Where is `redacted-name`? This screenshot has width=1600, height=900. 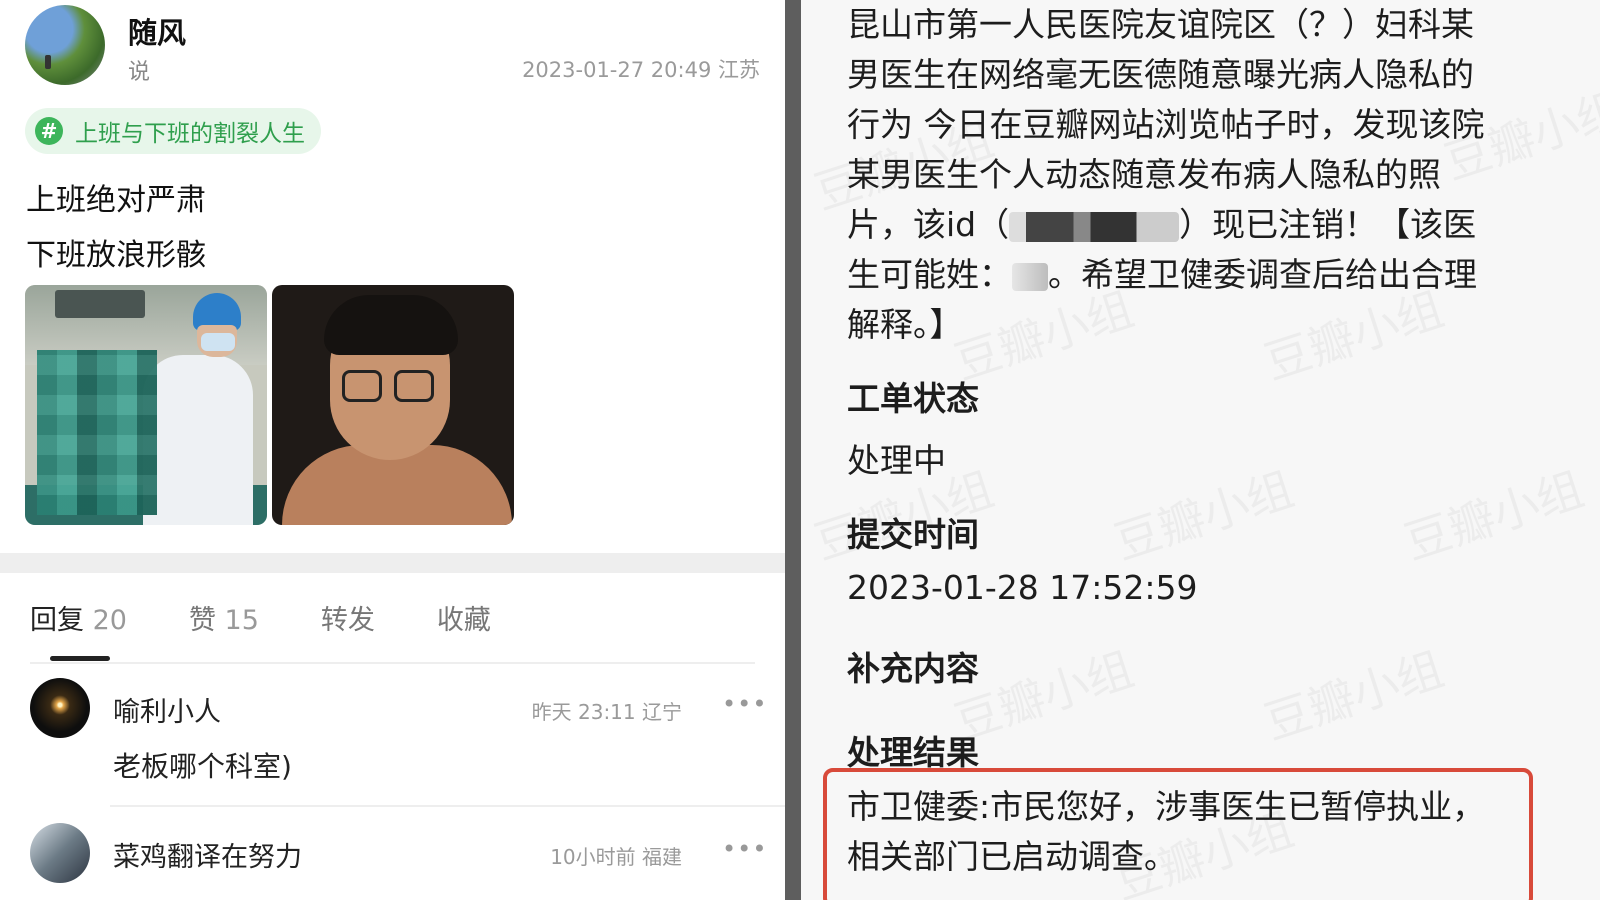
redacted-name is located at coordinates (1030, 276).